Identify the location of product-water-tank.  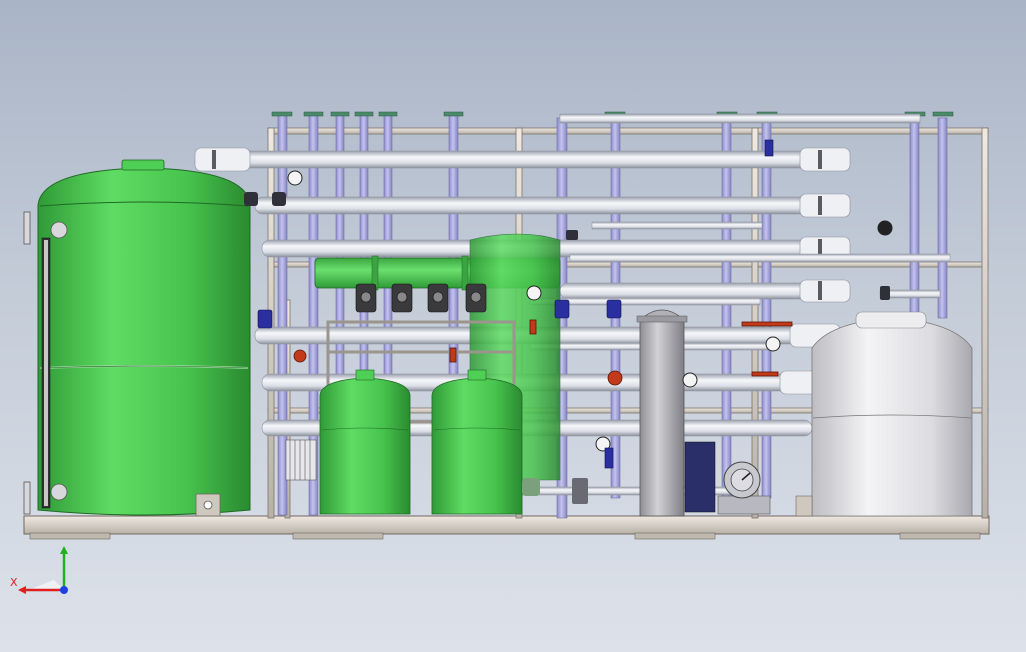
(884, 414).